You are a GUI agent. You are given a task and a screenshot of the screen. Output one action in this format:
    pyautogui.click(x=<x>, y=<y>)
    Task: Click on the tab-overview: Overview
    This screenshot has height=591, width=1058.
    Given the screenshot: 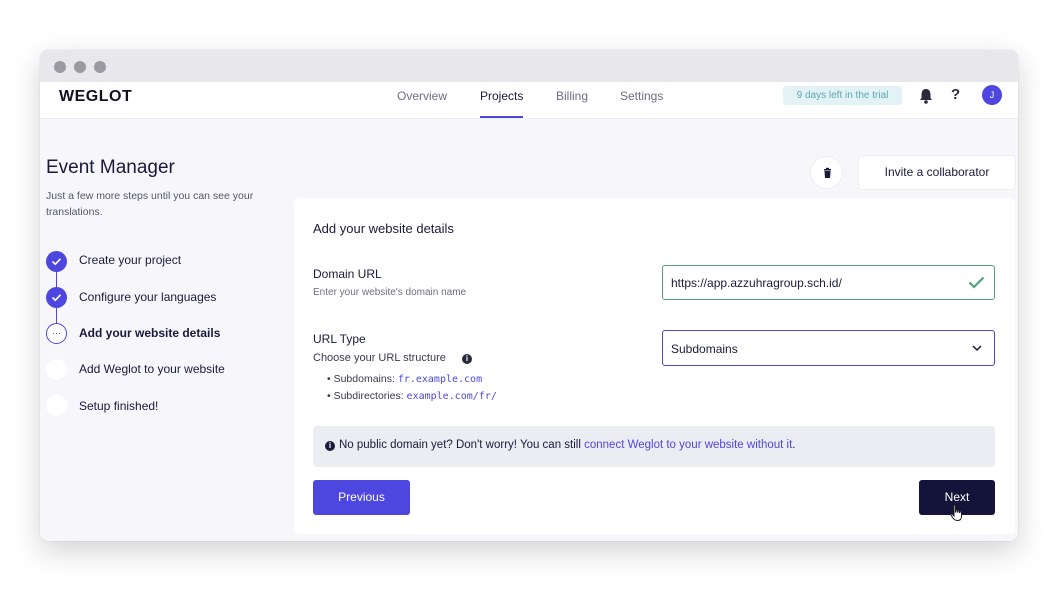 What is the action you would take?
    pyautogui.click(x=422, y=96)
    